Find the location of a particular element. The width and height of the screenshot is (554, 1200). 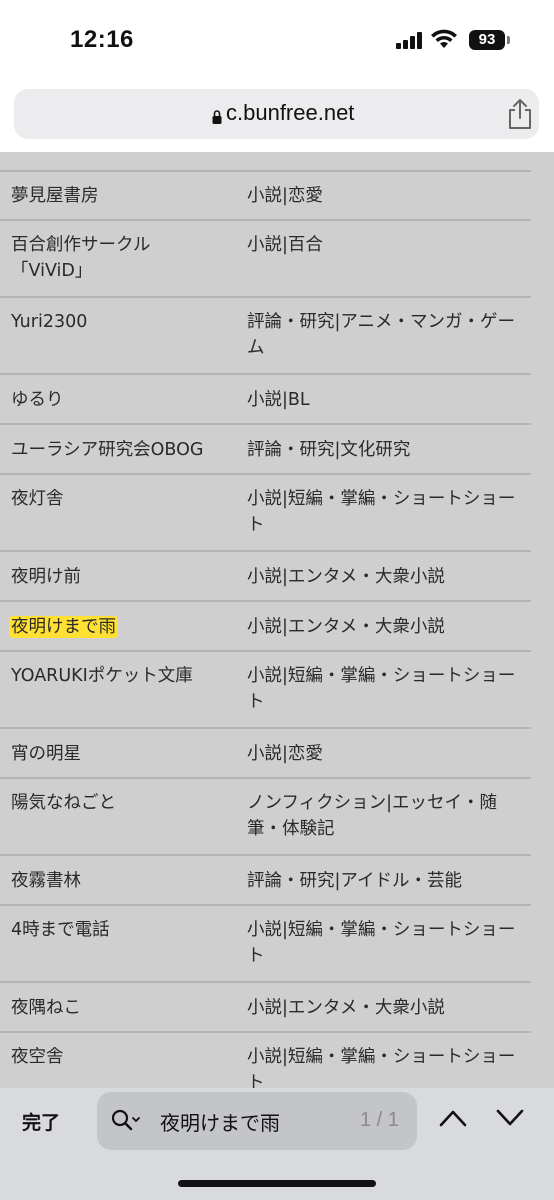

find-search-field: 夜明けまで雨 1 / 1 is located at coordinates (257, 1121).